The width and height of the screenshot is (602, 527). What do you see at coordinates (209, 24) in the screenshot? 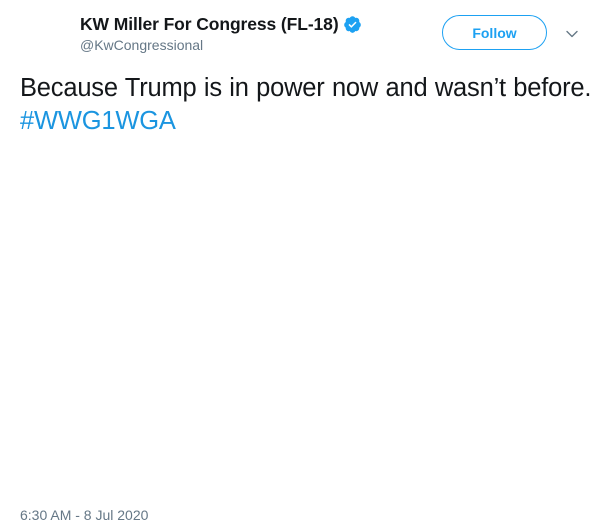
I see `author-display-name: KW Miller For Congress (FL-18)` at bounding box center [209, 24].